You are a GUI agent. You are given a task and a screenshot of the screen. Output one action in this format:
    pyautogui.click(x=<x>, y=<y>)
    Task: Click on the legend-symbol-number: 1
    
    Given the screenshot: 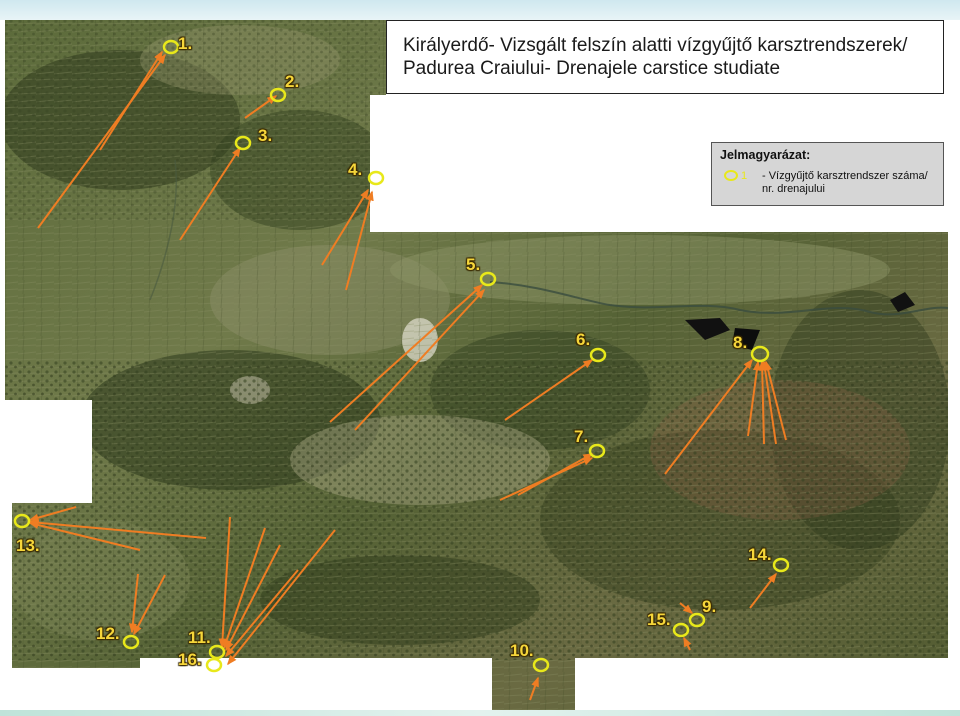 What is the action you would take?
    pyautogui.click(x=744, y=176)
    